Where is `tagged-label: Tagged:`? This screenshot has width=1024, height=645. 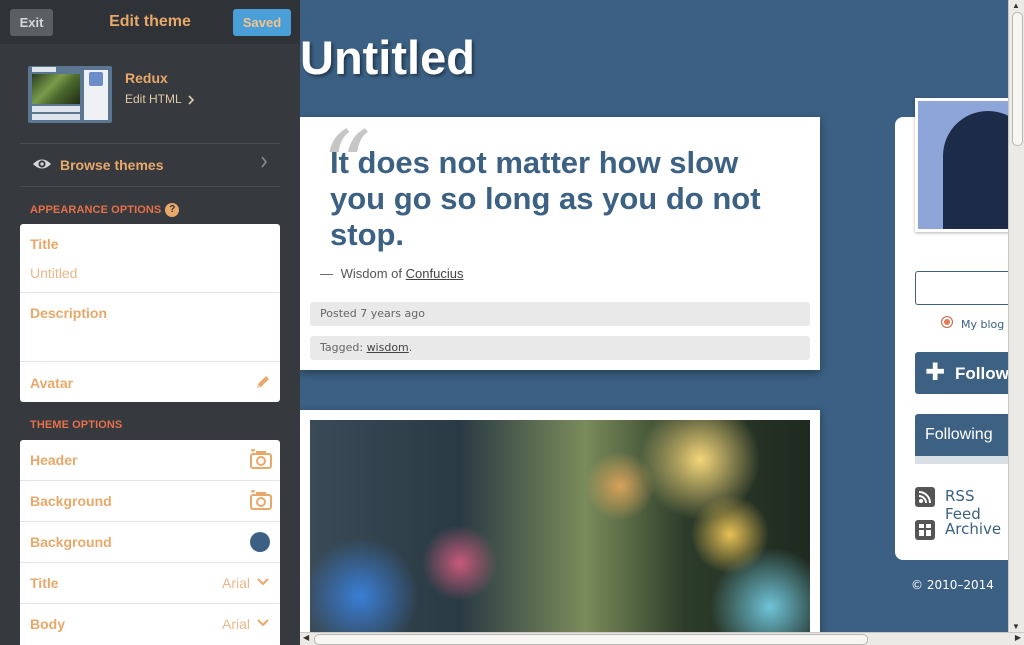
tagged-label: Tagged: is located at coordinates (342, 347).